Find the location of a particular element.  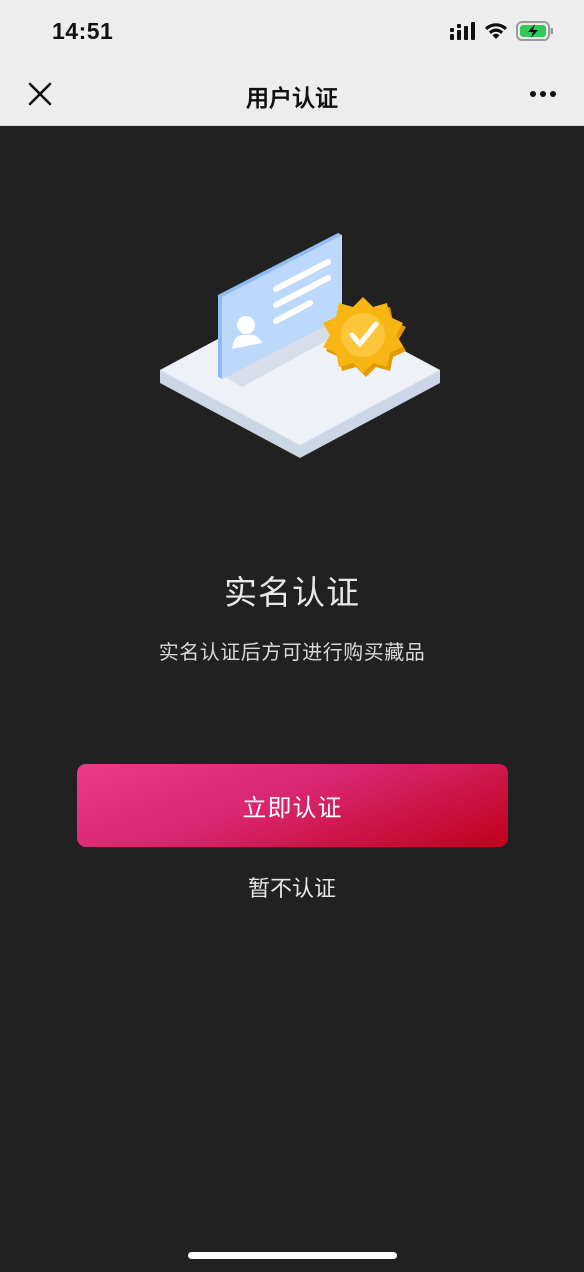

battery-charging-icon is located at coordinates (535, 33).